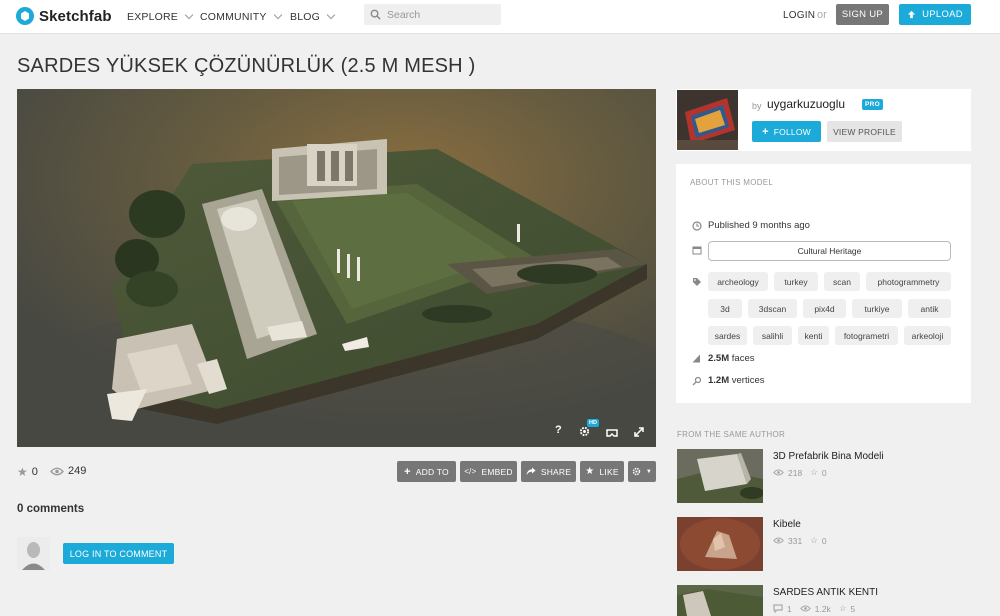 The height and width of the screenshot is (616, 1000). I want to click on search-box, so click(432, 14).